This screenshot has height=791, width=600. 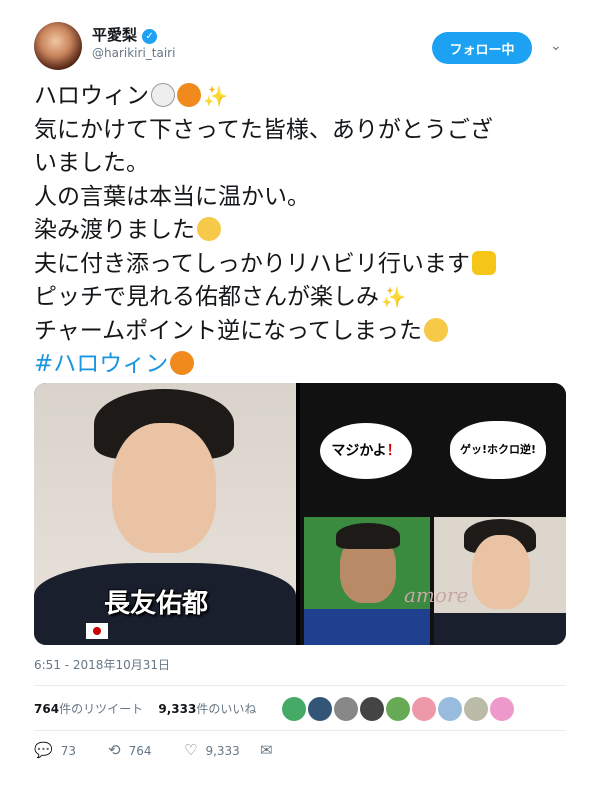 I want to click on chevron-down-icon: ⌄, so click(x=556, y=46).